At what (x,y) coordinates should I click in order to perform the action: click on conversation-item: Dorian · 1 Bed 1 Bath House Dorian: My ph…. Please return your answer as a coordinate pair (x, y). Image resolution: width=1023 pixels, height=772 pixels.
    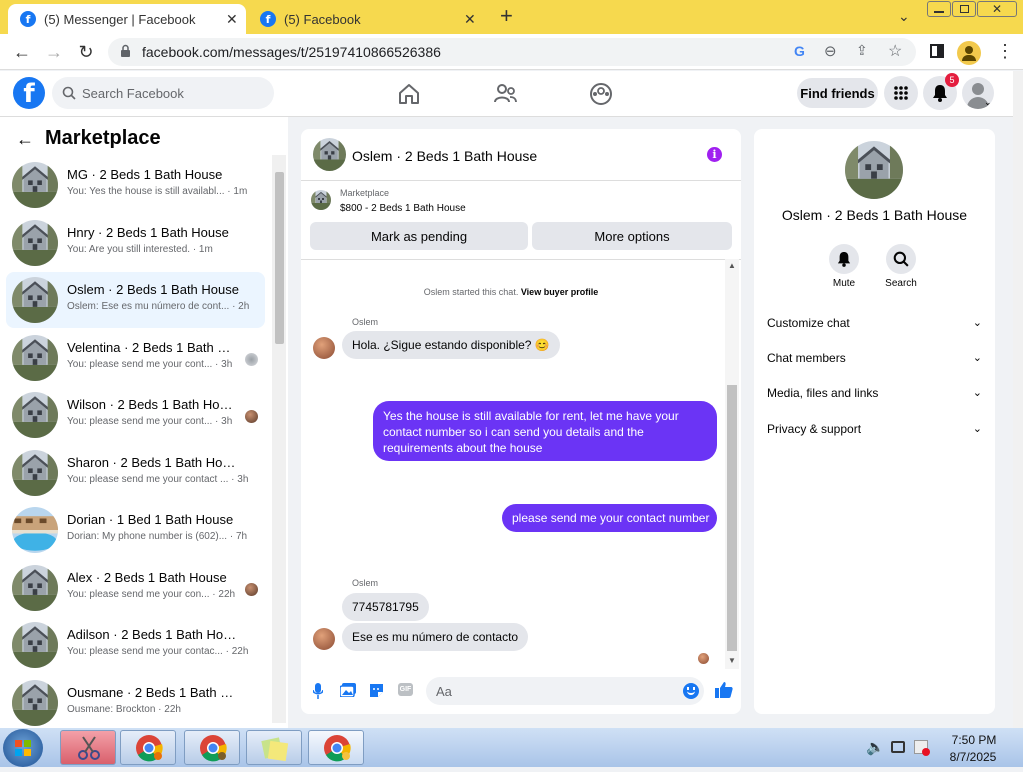
    Looking at the image, I should click on (135, 530).